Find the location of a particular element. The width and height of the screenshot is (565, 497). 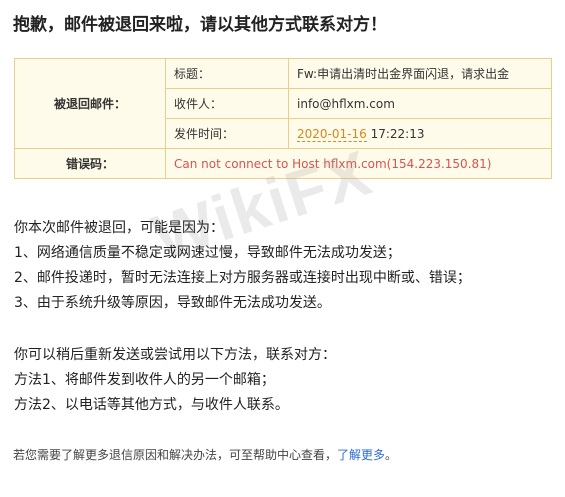

suggestion-item: 方法1、将邮件发到收件人的另一个邮箱； is located at coordinates (144, 380).